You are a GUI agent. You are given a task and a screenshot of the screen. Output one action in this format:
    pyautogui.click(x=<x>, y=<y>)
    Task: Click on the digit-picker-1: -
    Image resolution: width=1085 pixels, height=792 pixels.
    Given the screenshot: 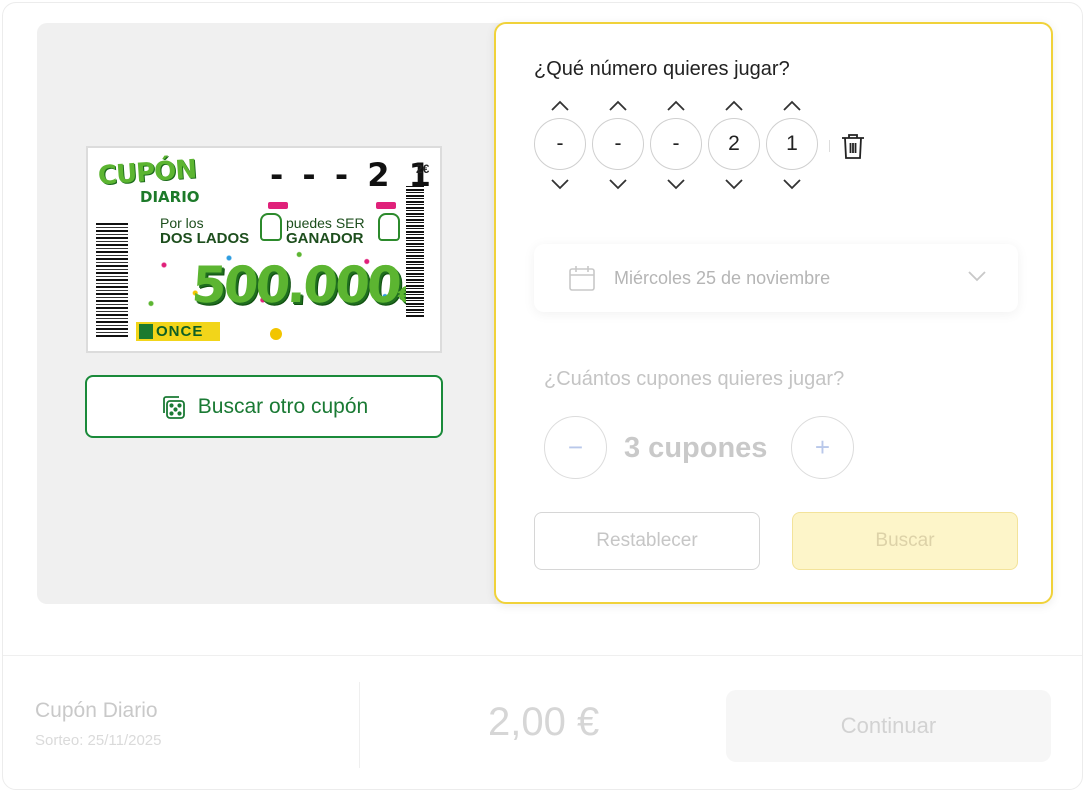 What is the action you would take?
    pyautogui.click(x=560, y=144)
    